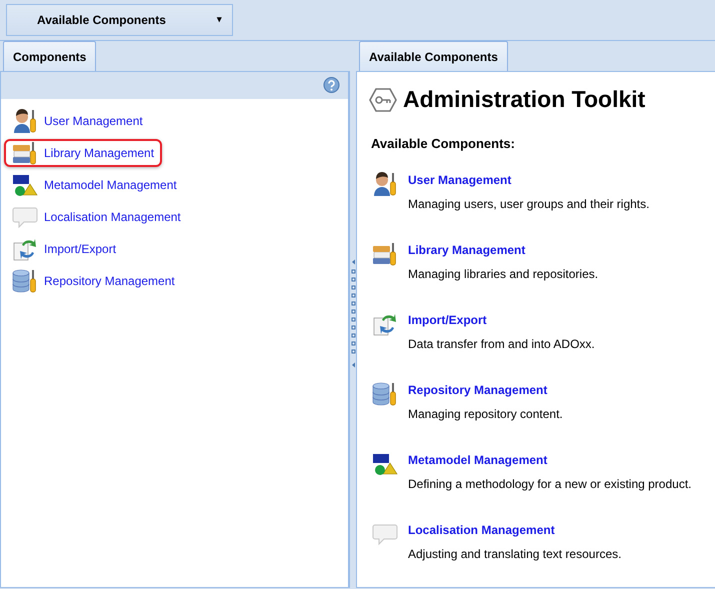  I want to click on component-description: Defining a methodology for a new or existing product., so click(550, 485).